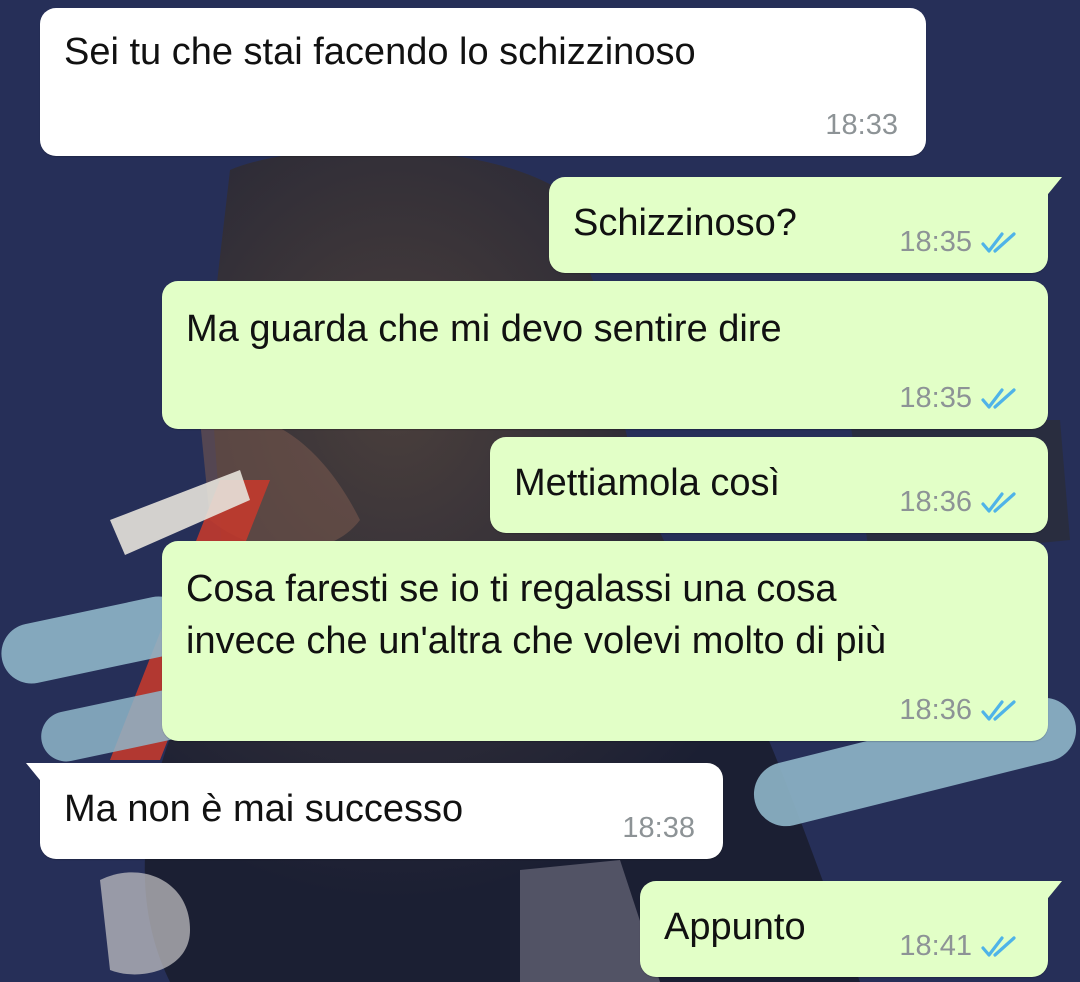 This screenshot has height=982, width=1080. What do you see at coordinates (935, 946) in the screenshot?
I see `message-time: 18:41` at bounding box center [935, 946].